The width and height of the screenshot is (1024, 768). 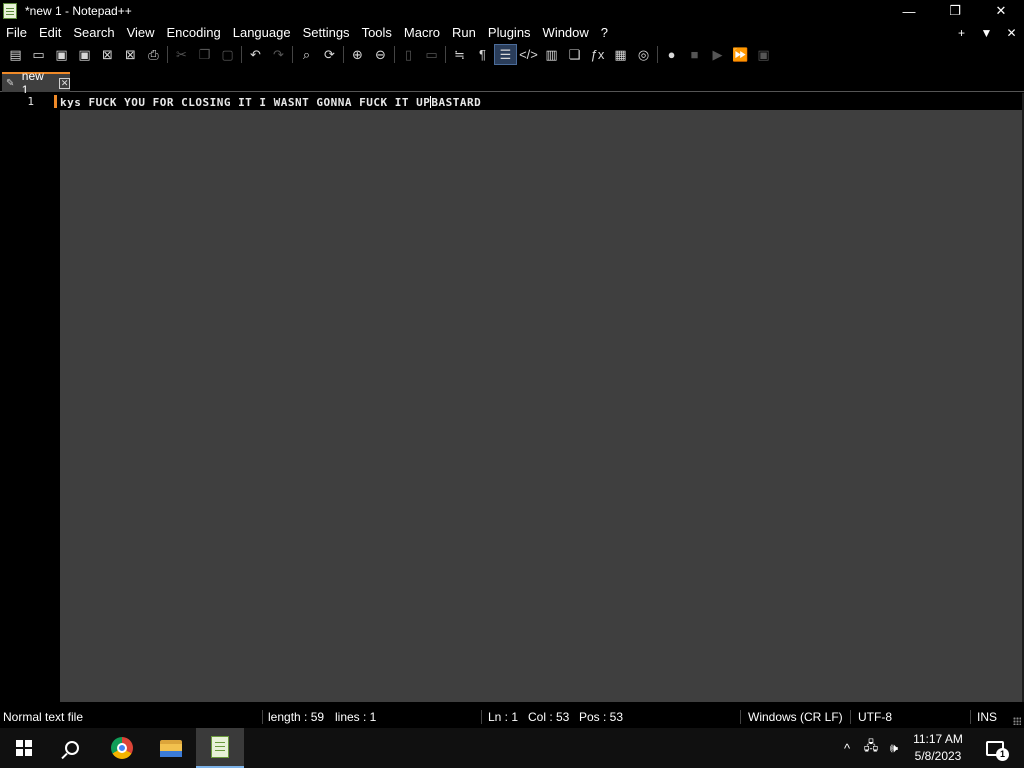 I want to click on notification-icon: 1, so click(x=997, y=750).